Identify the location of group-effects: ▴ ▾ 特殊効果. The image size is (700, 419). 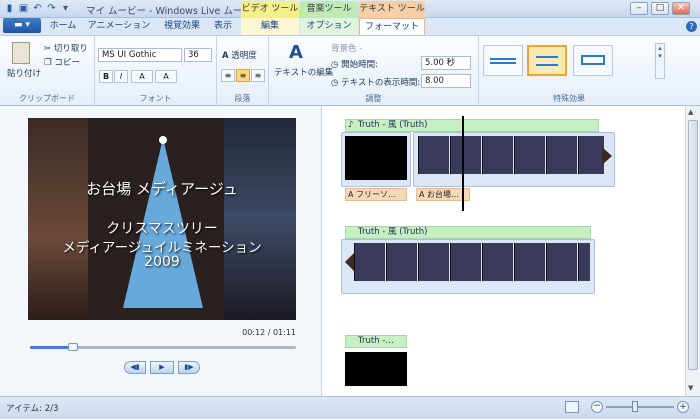
(574, 71).